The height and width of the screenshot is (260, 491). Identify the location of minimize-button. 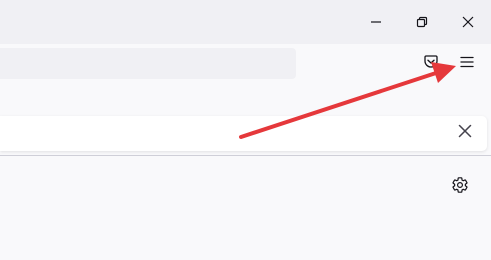
(376, 22).